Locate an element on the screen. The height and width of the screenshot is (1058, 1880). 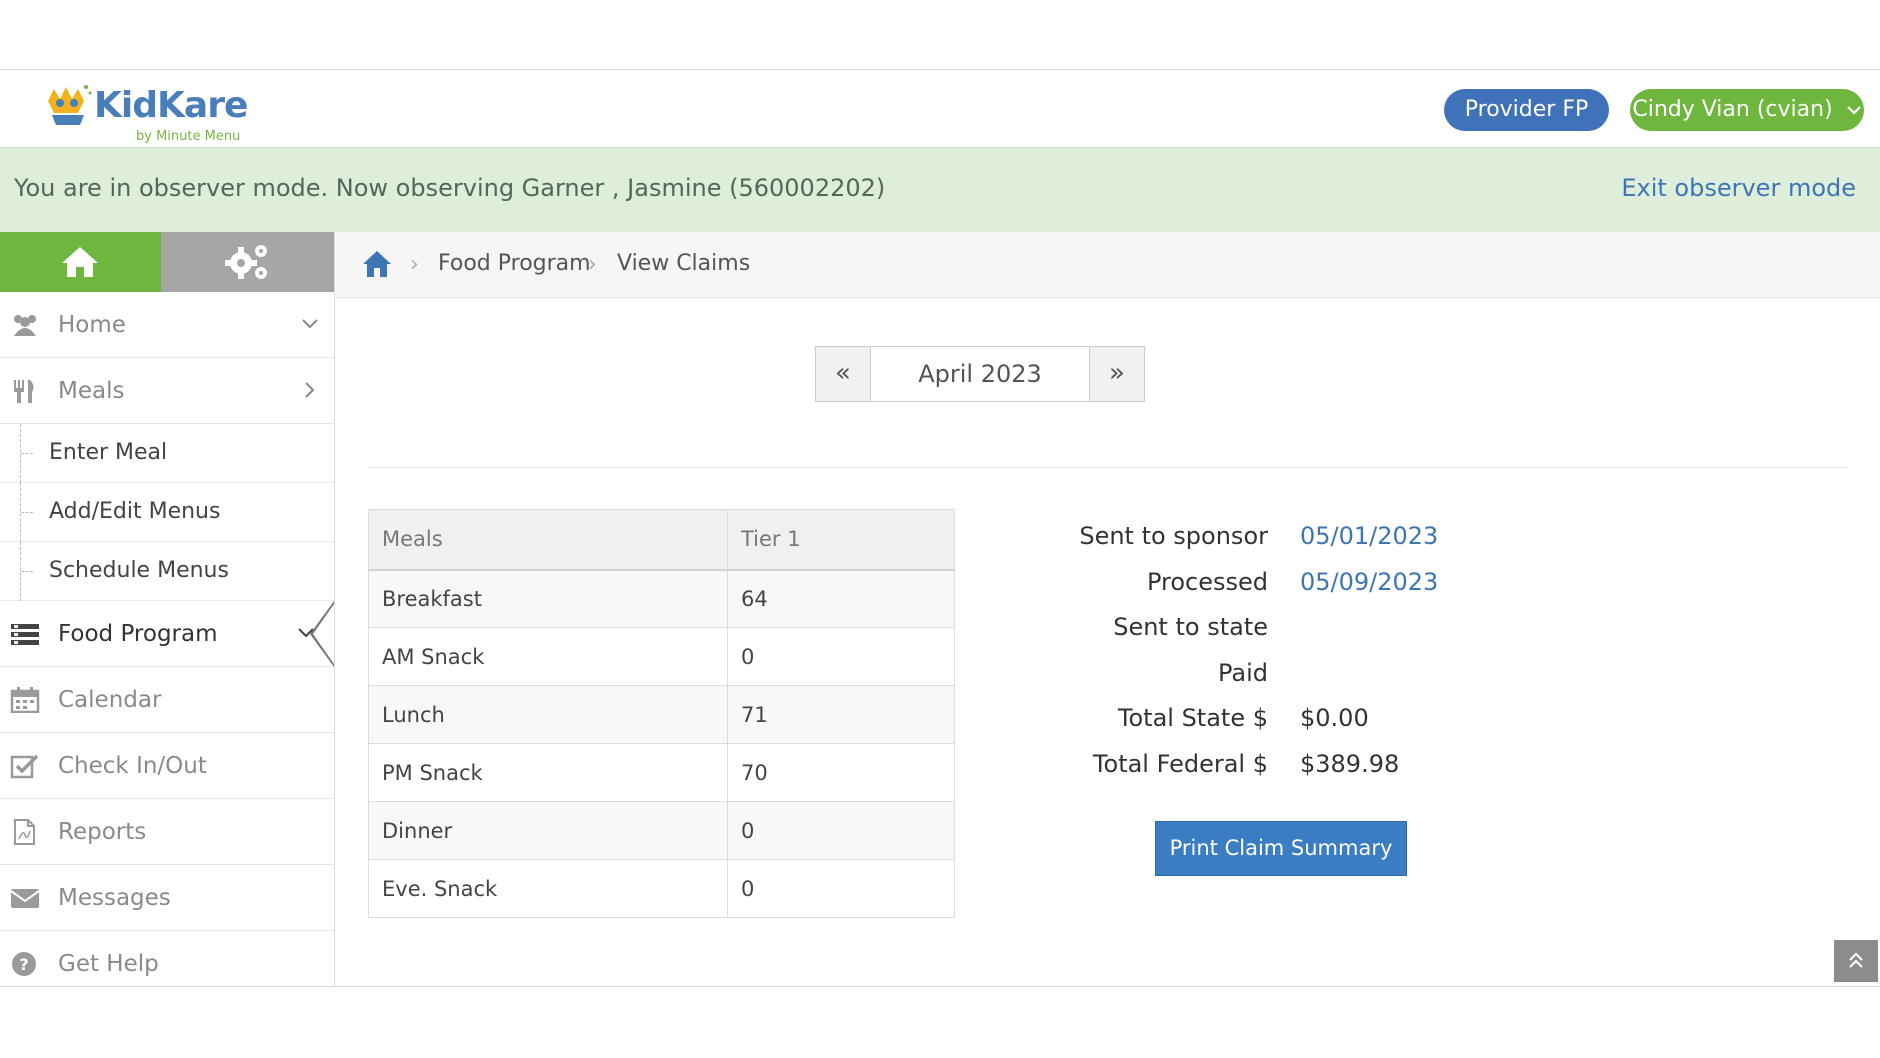
breadcrumb-food-program: Food Program is located at coordinates (514, 263).